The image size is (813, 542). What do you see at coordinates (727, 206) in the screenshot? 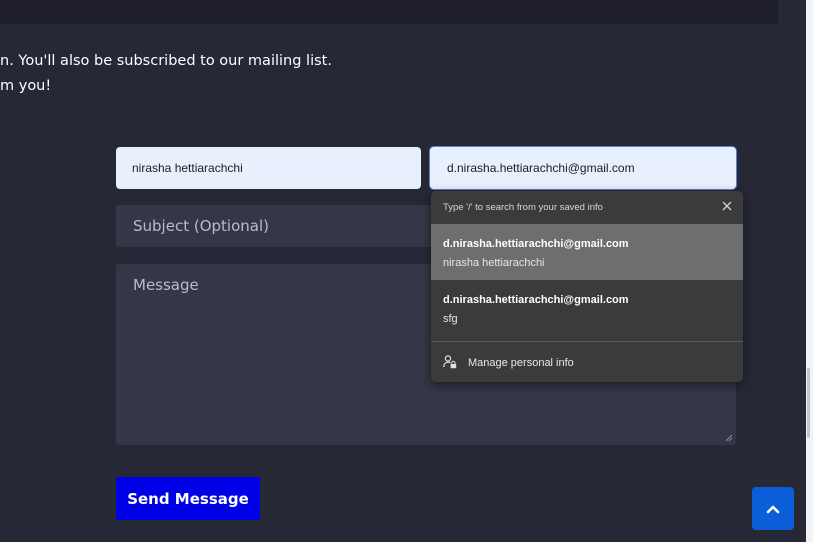
I see `close-icon` at bounding box center [727, 206].